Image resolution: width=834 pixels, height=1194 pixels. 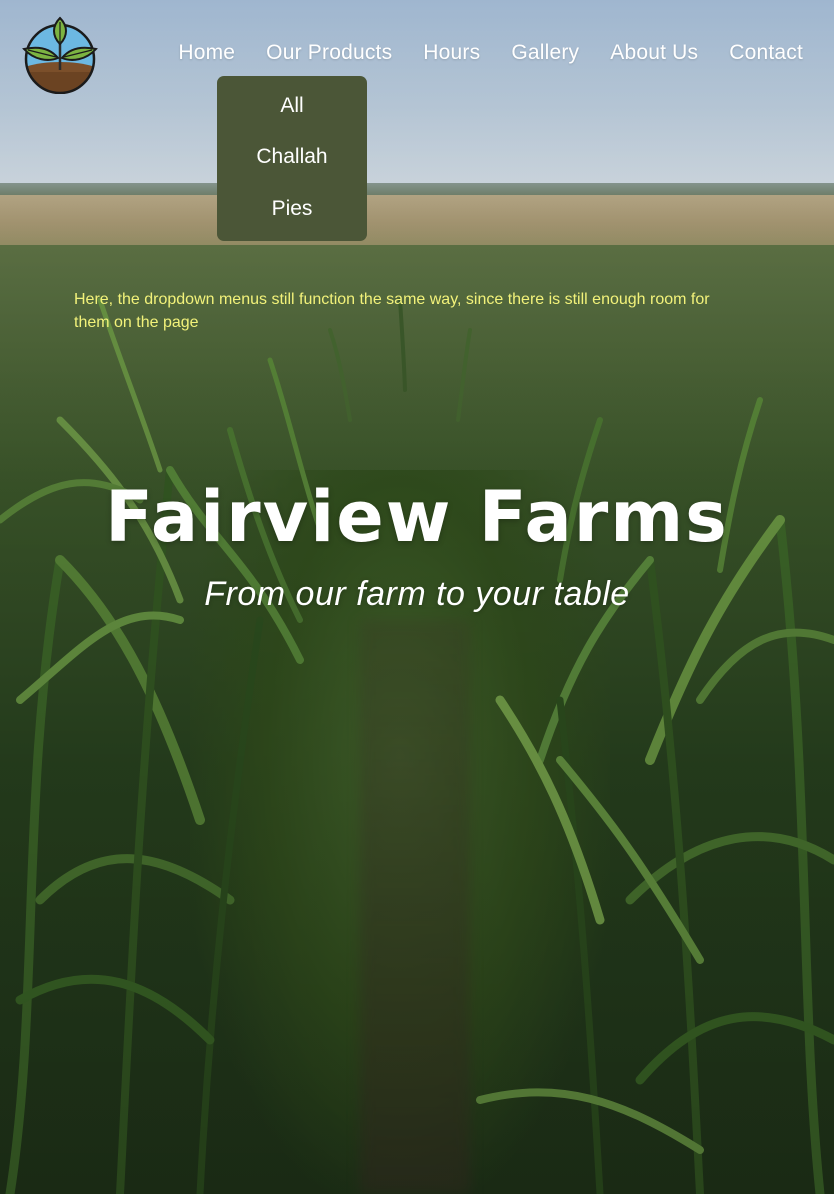 I want to click on nav-hours: Hours, so click(x=451, y=53).